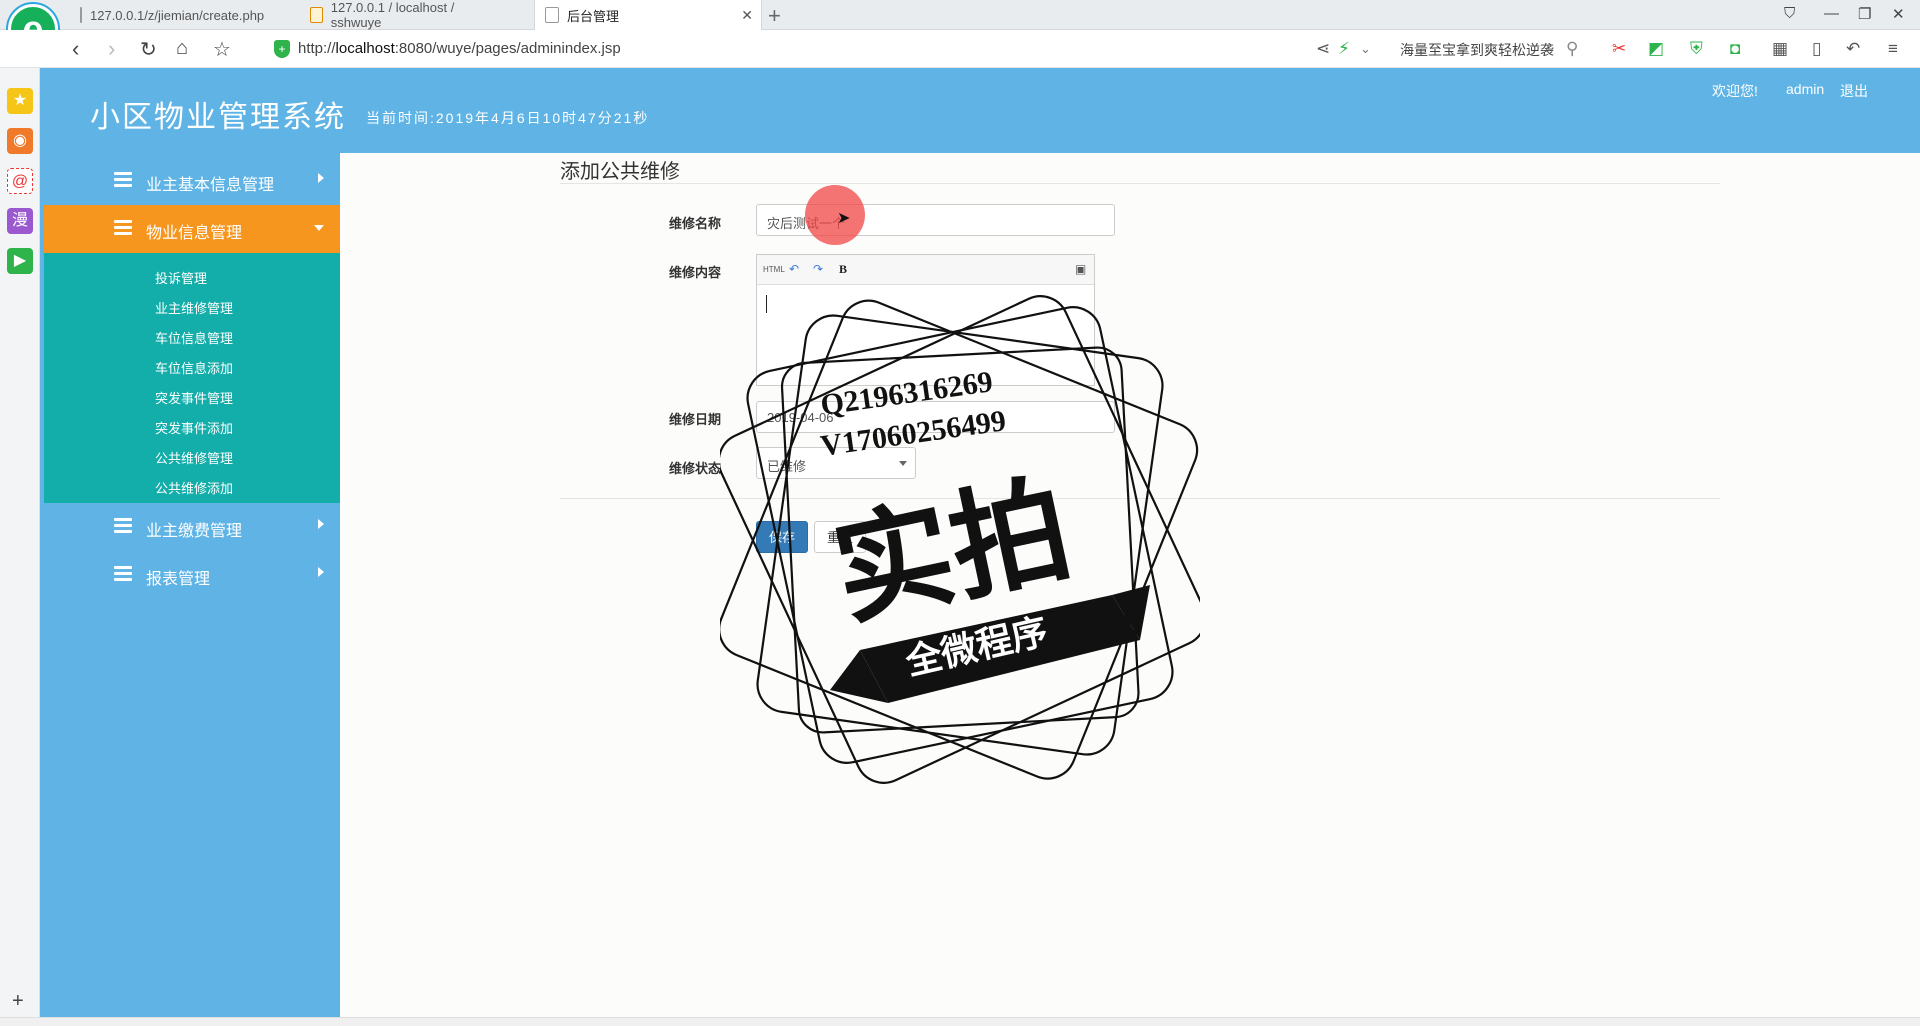 The height and width of the screenshot is (1026, 1920). Describe the element at coordinates (20, 543) in the screenshot. I see `browser-sidebar-dock: ★ ◉ @ 漫 ▶` at that location.